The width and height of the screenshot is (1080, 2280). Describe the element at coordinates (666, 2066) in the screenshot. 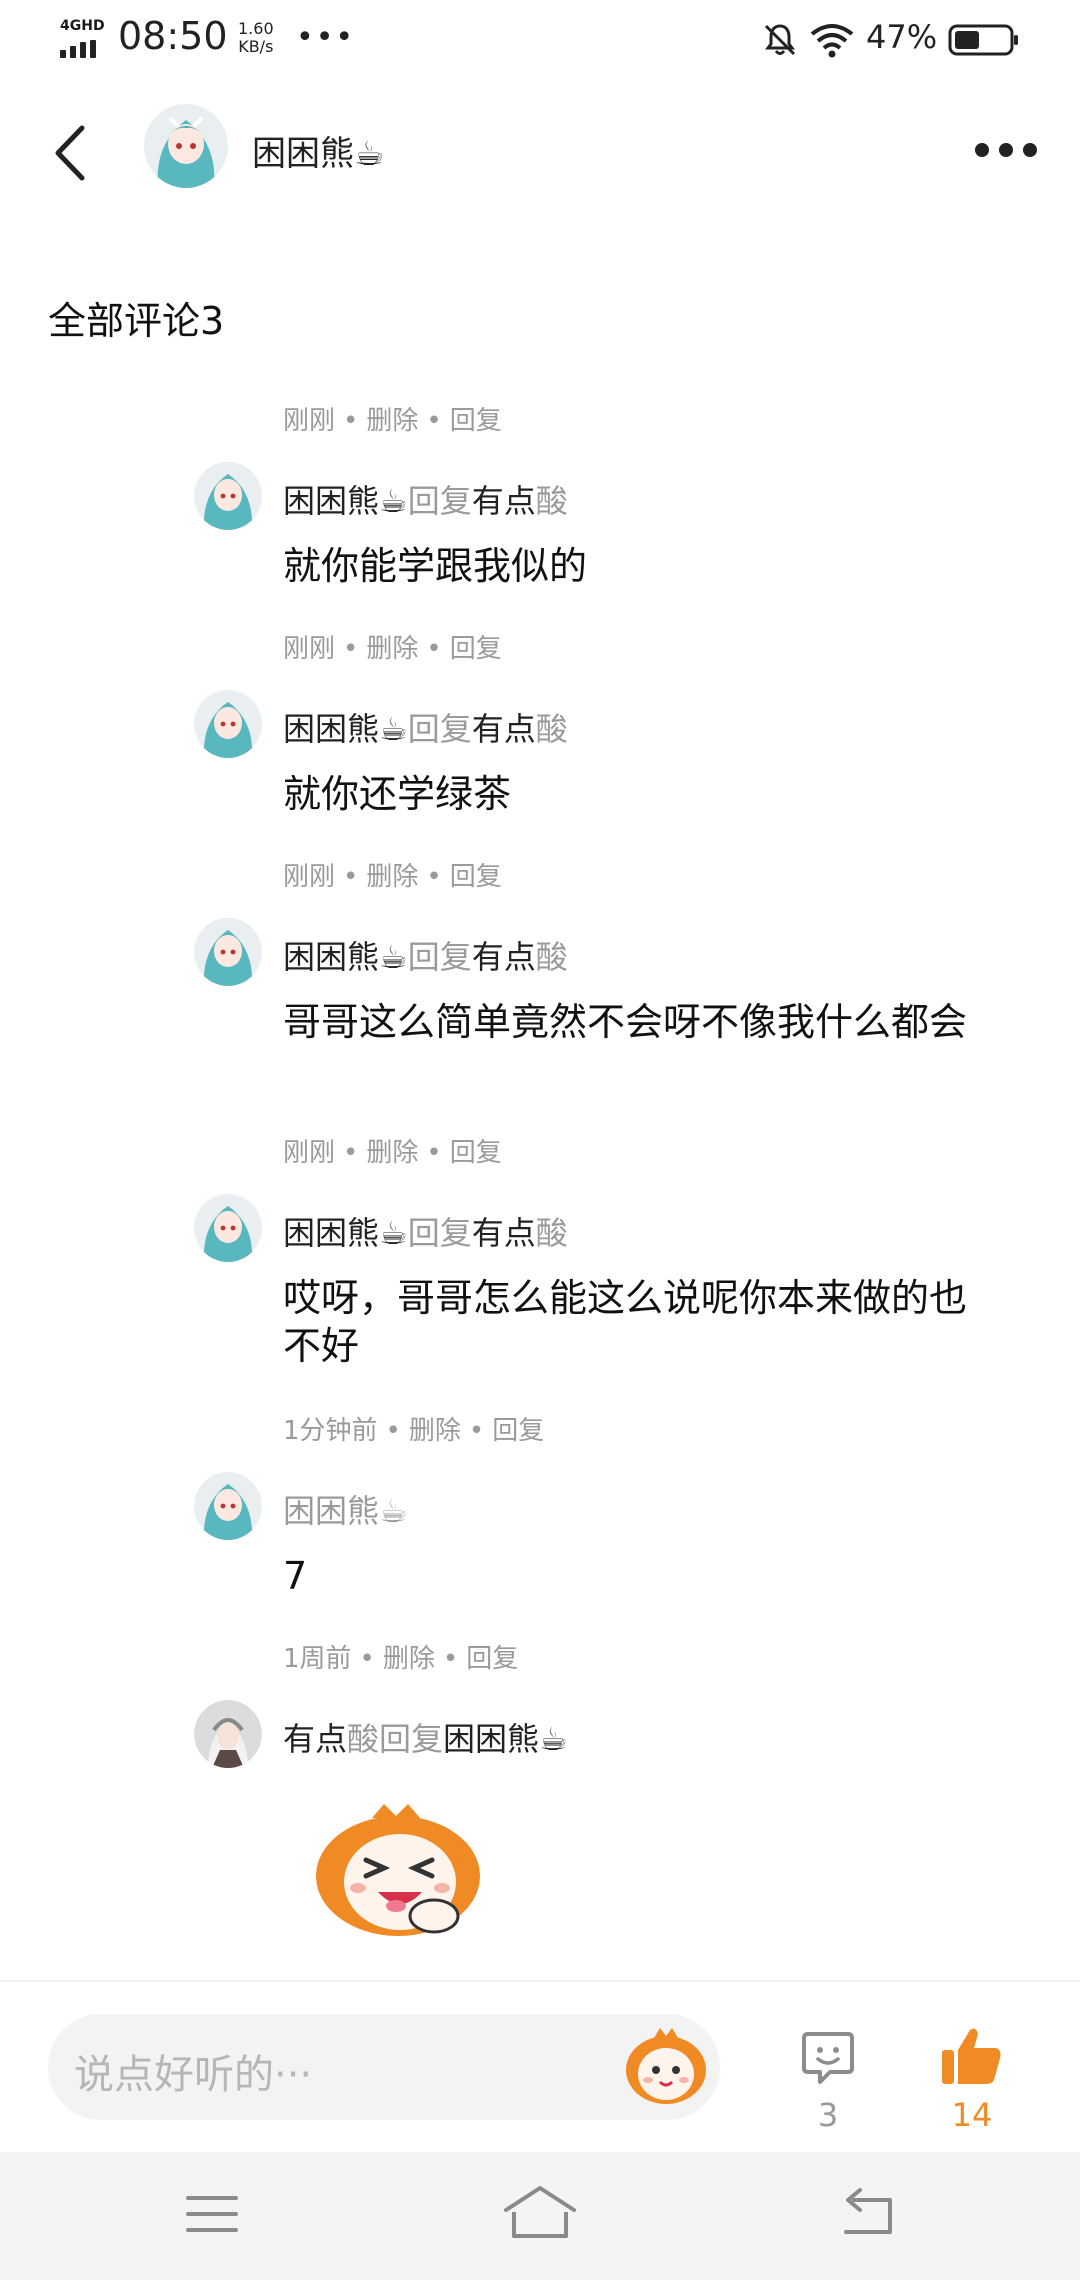

I see `emoji-mascot-icon` at that location.